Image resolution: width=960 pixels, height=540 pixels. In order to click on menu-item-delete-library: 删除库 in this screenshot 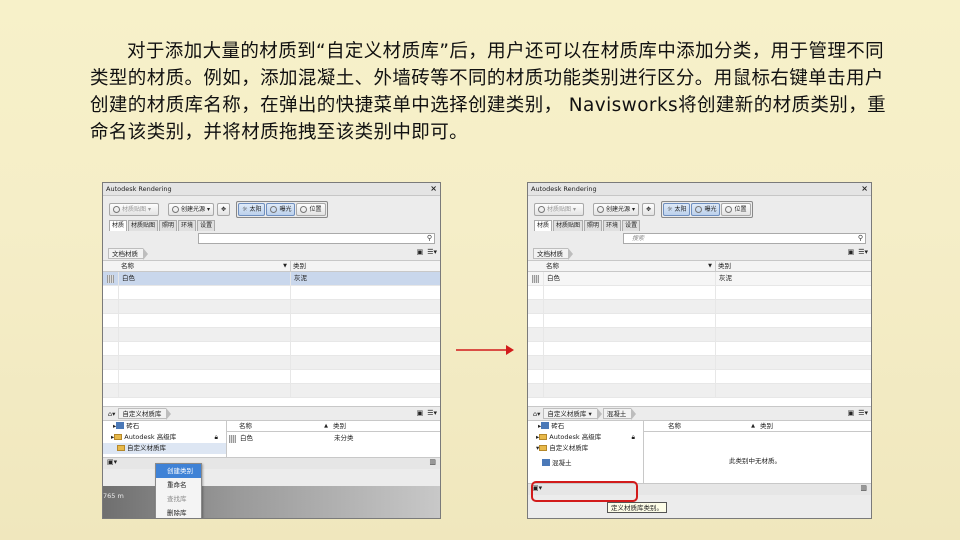, I will do `click(178, 512)`.